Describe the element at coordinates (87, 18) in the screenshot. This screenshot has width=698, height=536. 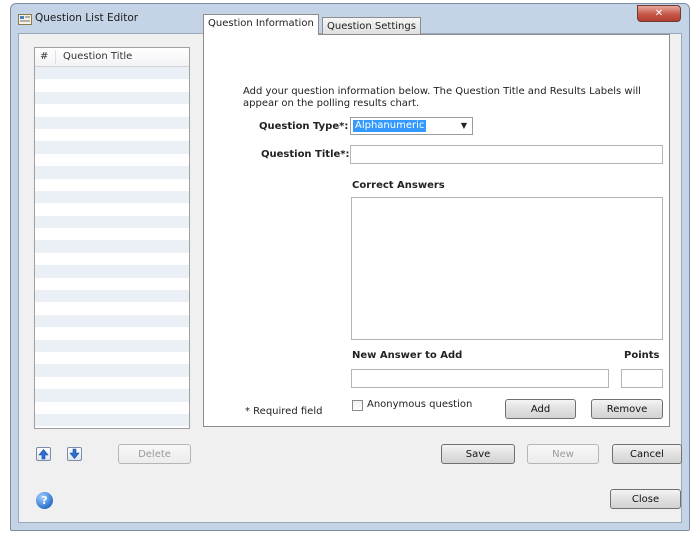
I see `window-title: Question List Editor` at that location.